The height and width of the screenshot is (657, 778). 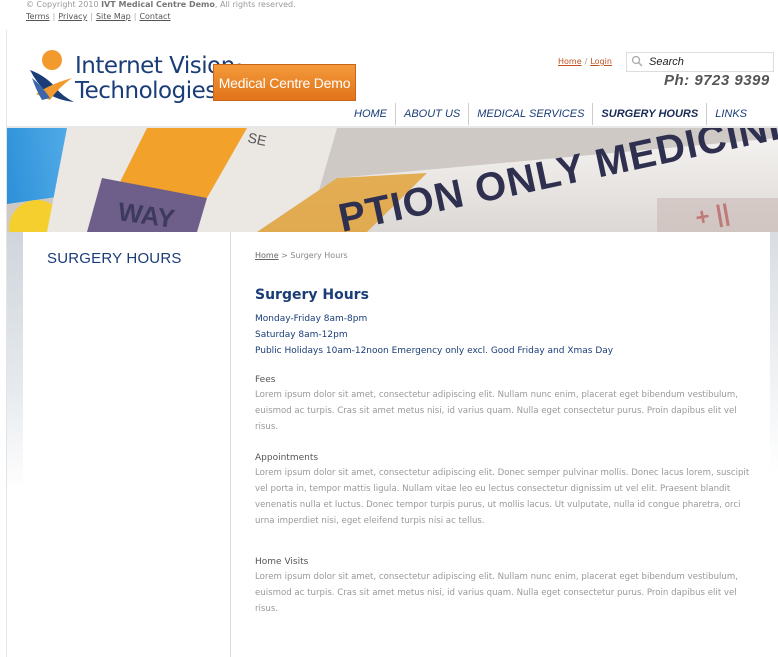 What do you see at coordinates (431, 114) in the screenshot?
I see `nav-about-us: ABOUT US` at bounding box center [431, 114].